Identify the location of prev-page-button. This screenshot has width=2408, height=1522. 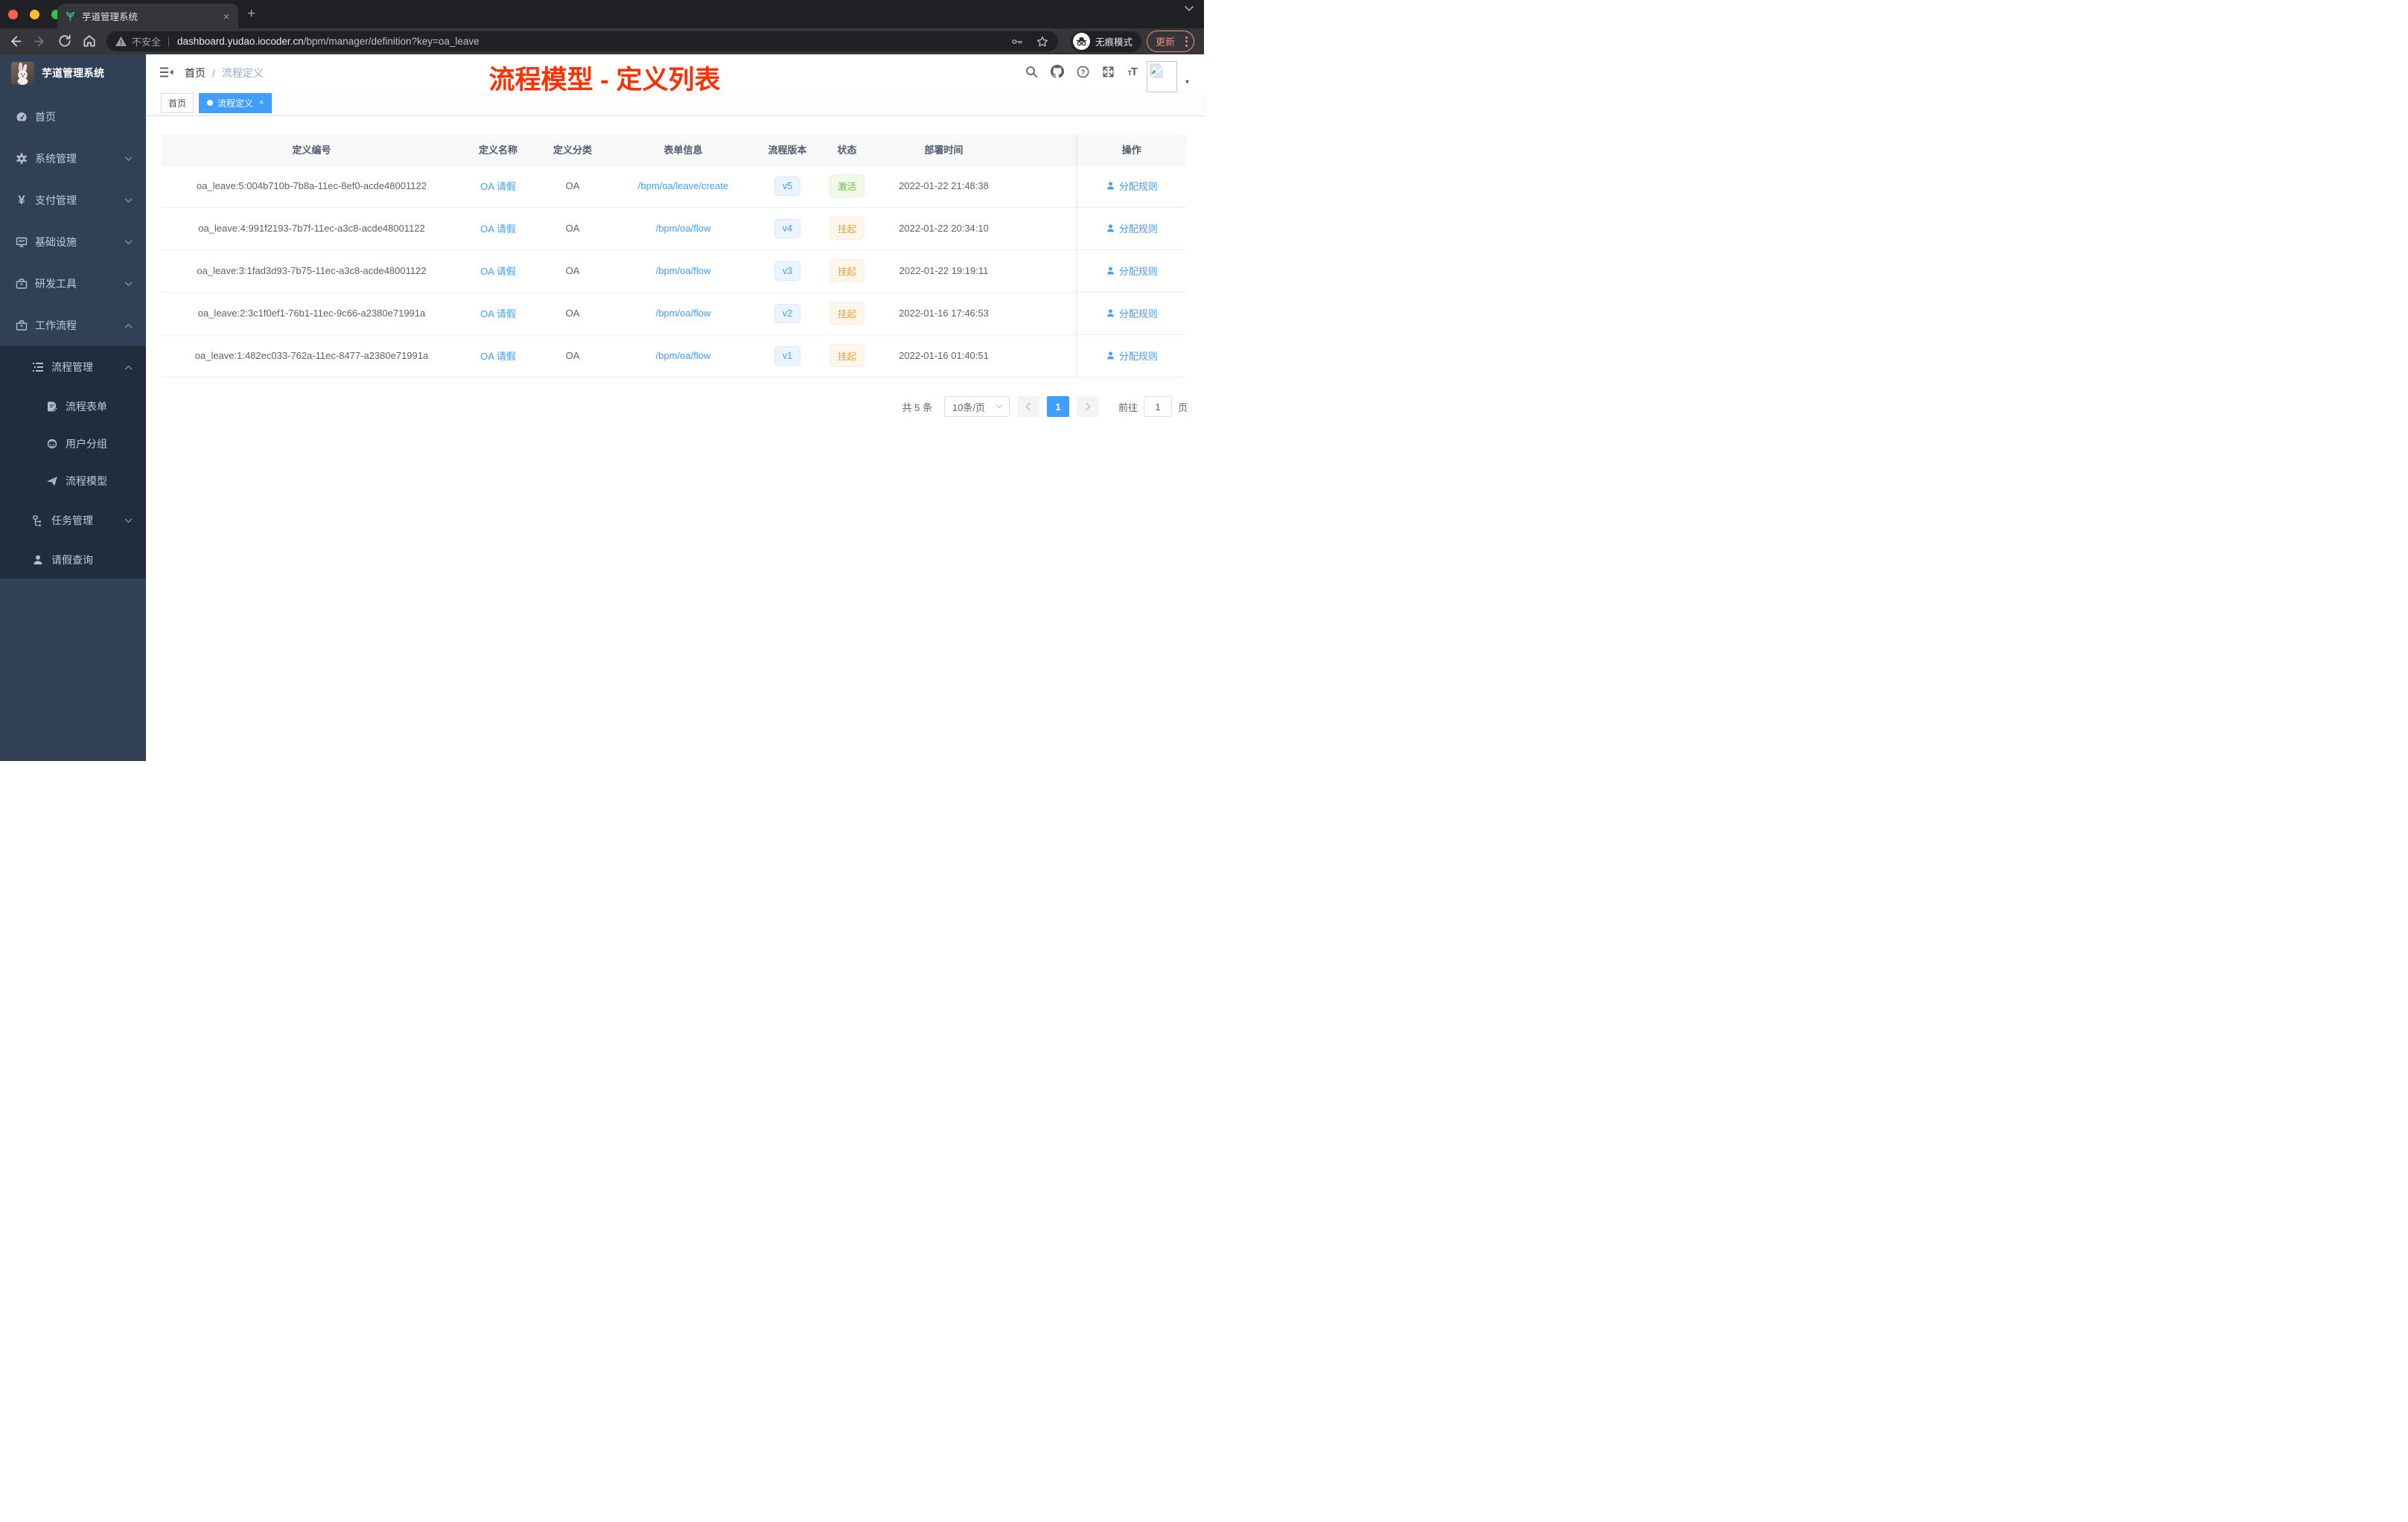
(1027, 406).